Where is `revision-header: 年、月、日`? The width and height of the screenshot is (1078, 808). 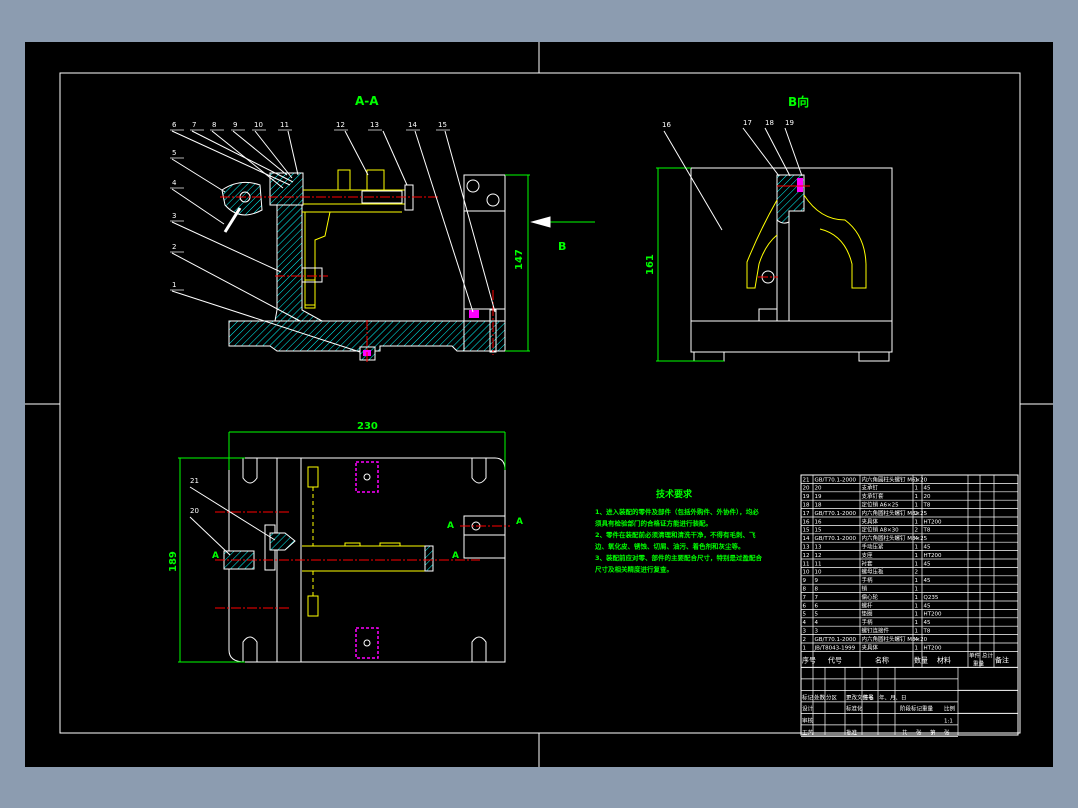
revision-header: 年、月、日 is located at coordinates (893, 697).